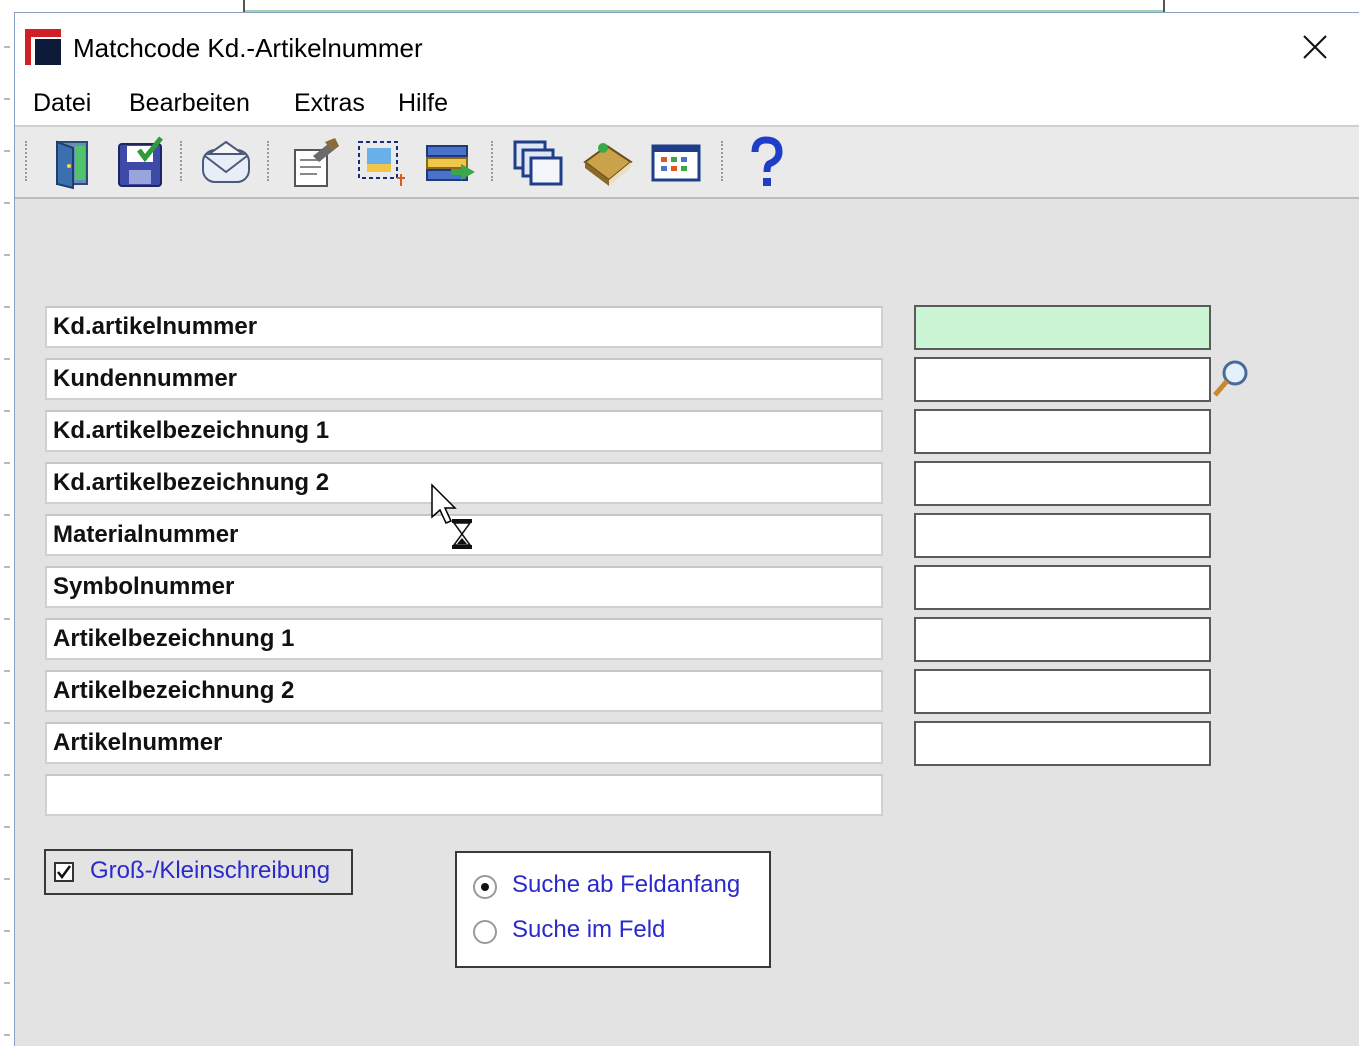 This screenshot has height=1046, width=1359. Describe the element at coordinates (464, 691) in the screenshot. I see `label-artikelbezeichnung-2: Artikelbezeichnung 2` at that location.